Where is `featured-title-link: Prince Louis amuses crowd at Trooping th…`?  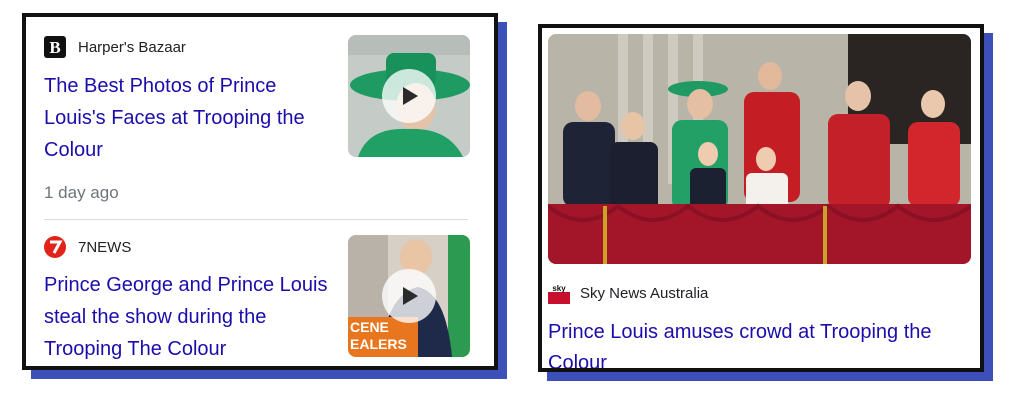
featured-title-link: Prince Louis amuses crowd at Trooping th… is located at coordinates (758, 342).